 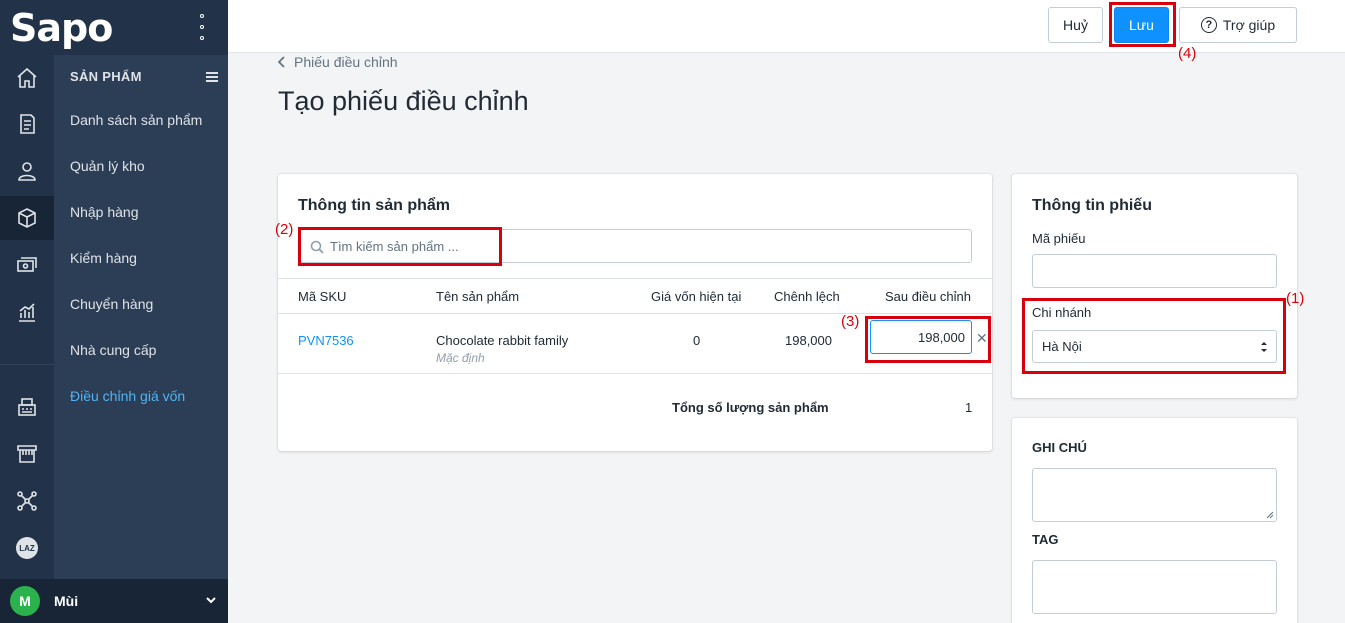 I want to click on breadcrumb-label: Phiếu điều chỉnh, so click(x=346, y=62).